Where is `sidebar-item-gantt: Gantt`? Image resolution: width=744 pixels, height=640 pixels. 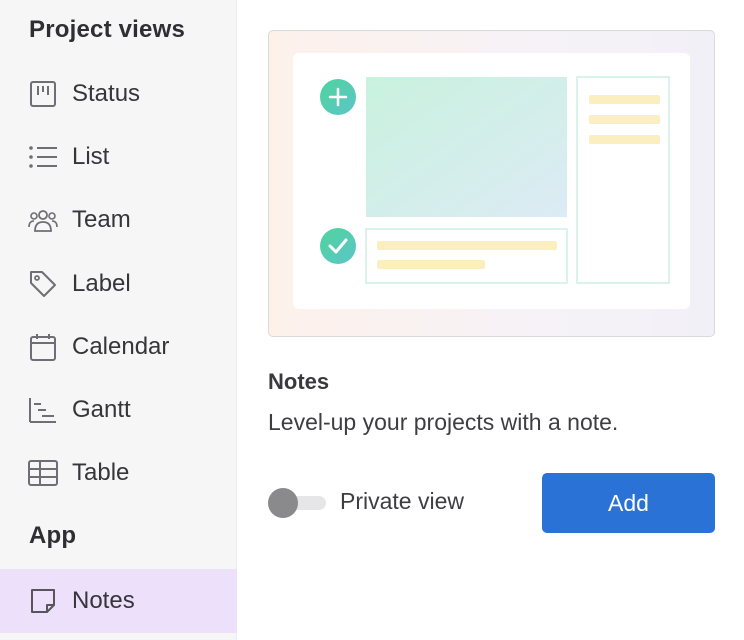
sidebar-item-gantt: Gantt is located at coordinates (118, 410).